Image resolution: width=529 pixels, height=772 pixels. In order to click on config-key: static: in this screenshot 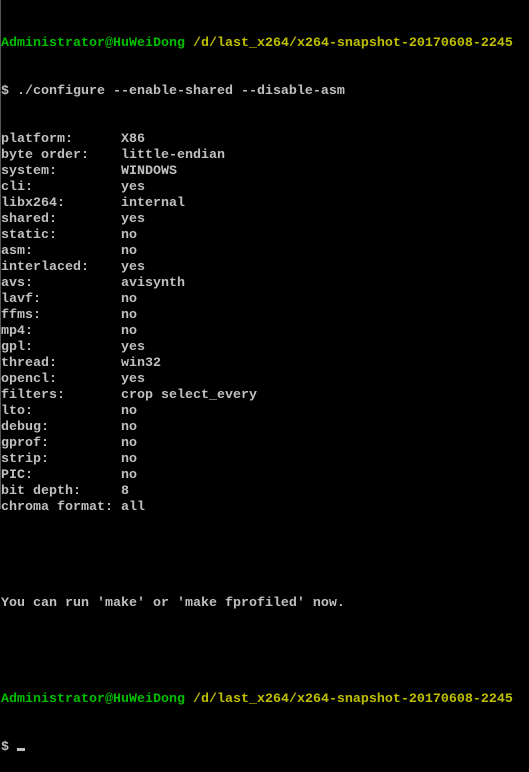, I will do `click(29, 235)`.